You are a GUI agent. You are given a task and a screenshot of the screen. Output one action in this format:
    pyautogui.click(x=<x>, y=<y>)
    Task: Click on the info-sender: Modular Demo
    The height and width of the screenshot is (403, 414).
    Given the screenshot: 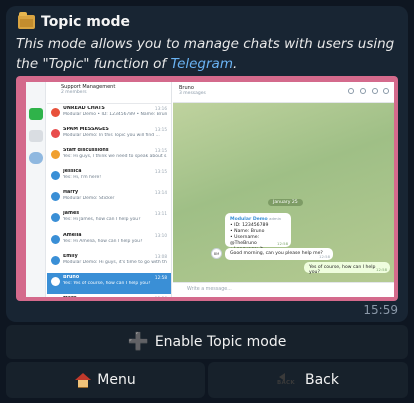 What is the action you would take?
    pyautogui.click(x=249, y=219)
    